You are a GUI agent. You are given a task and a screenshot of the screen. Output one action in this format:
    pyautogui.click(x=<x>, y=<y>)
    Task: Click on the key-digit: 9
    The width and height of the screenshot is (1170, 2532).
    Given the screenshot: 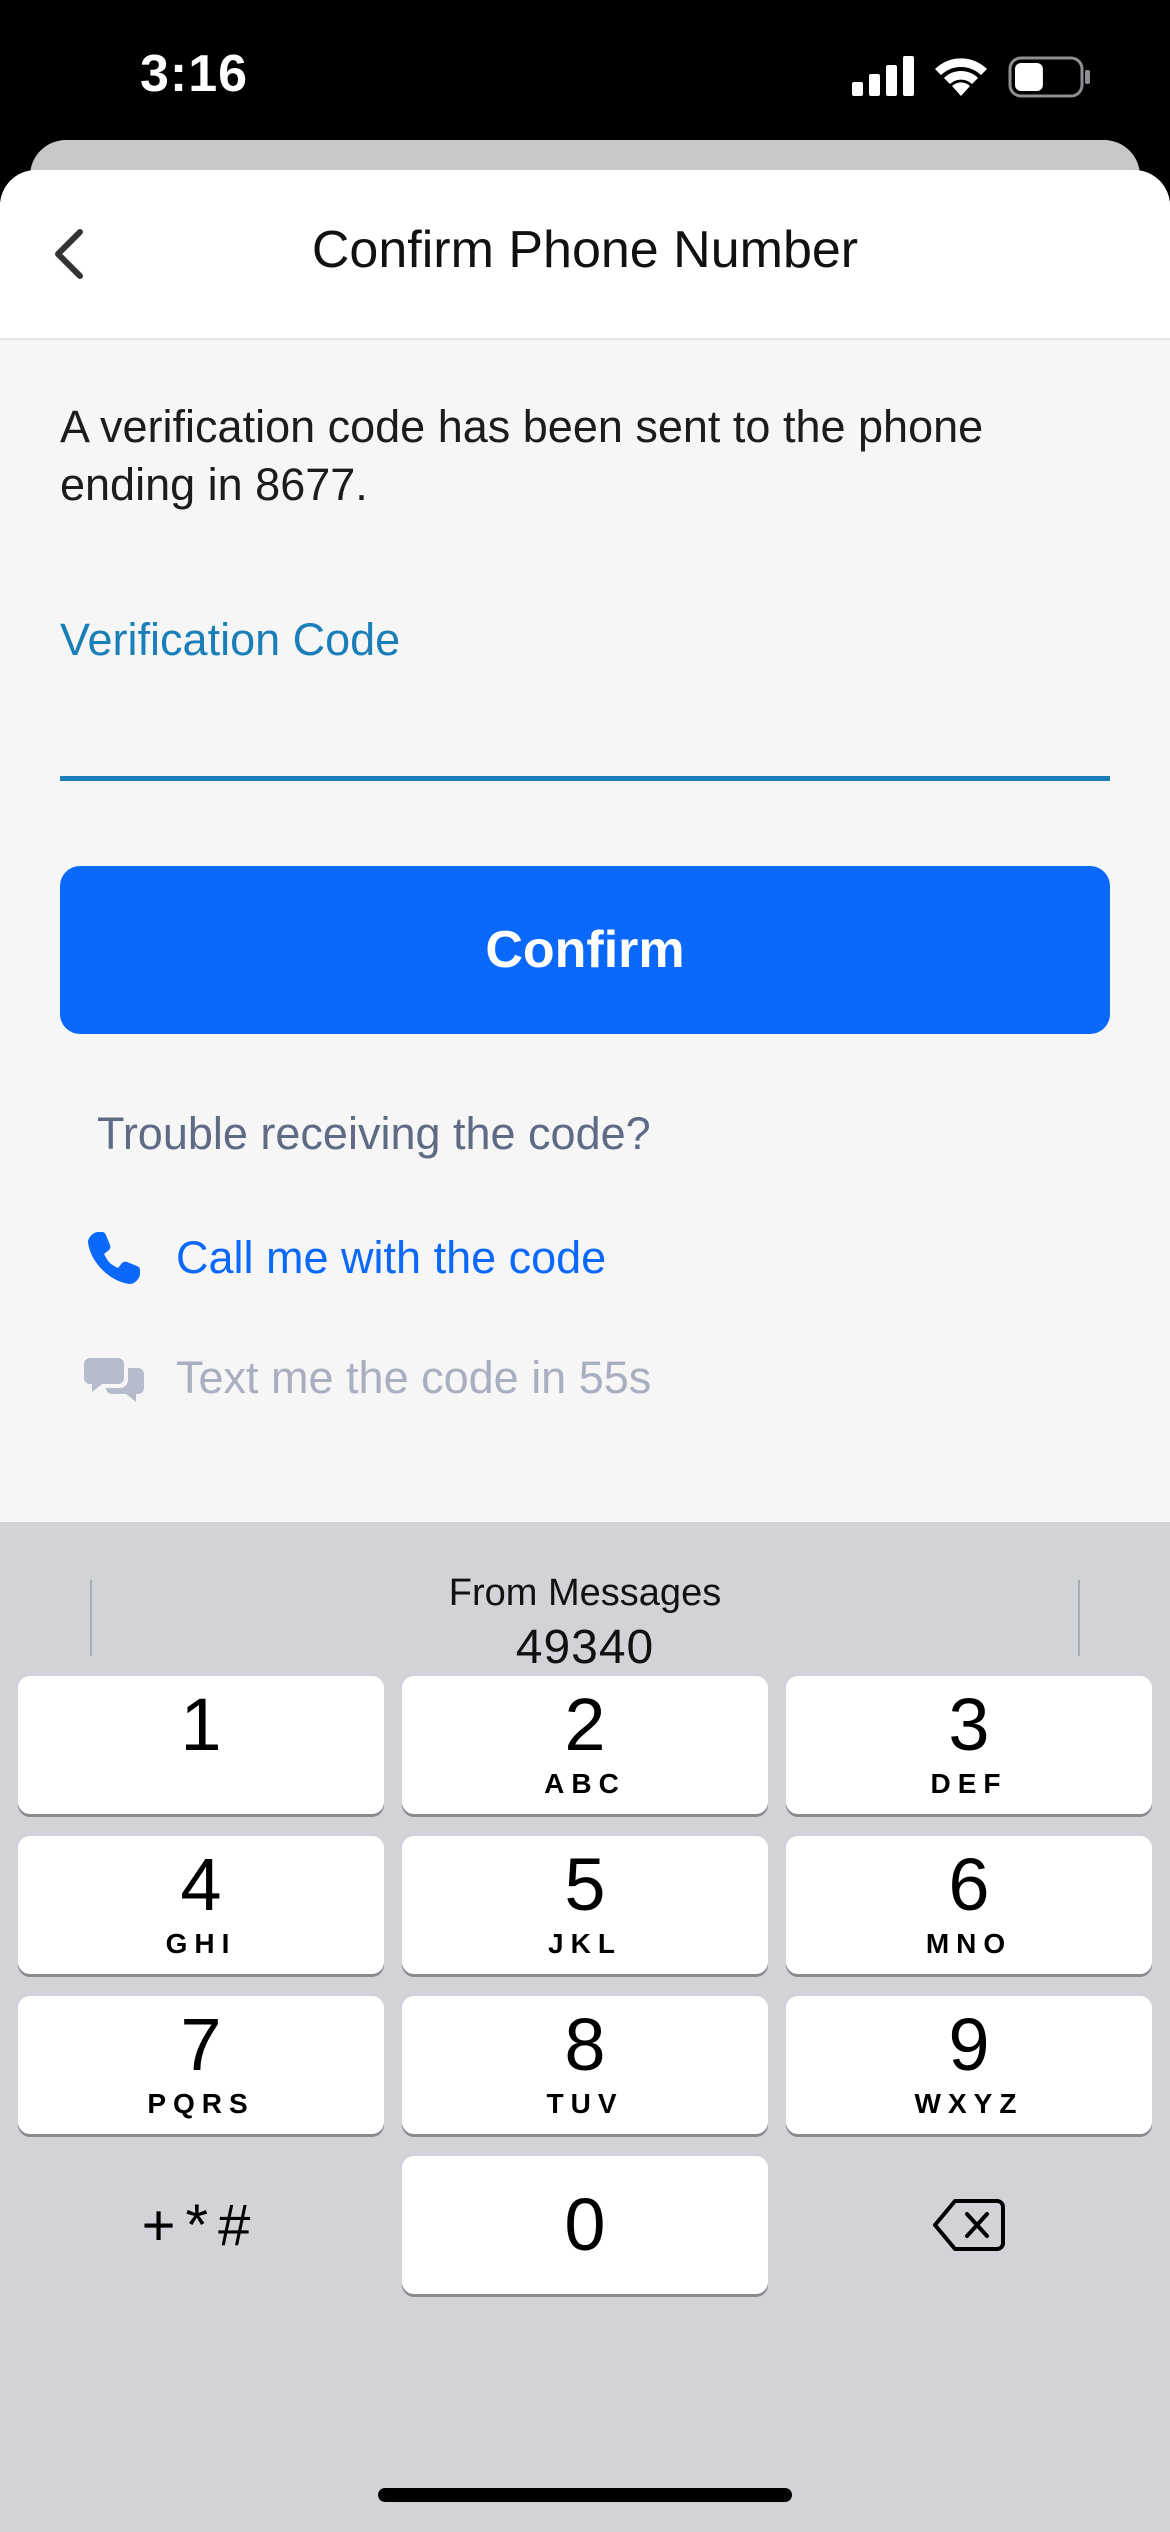 What is the action you would take?
    pyautogui.click(x=969, y=2044)
    